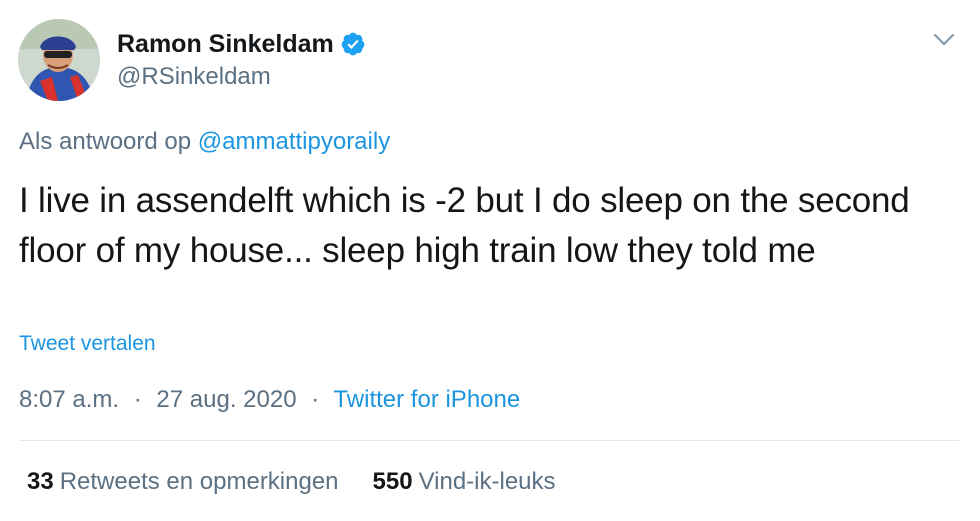 The width and height of the screenshot is (980, 521). I want to click on reply-context: Als antwoord op @ammattipyoraily, so click(204, 142).